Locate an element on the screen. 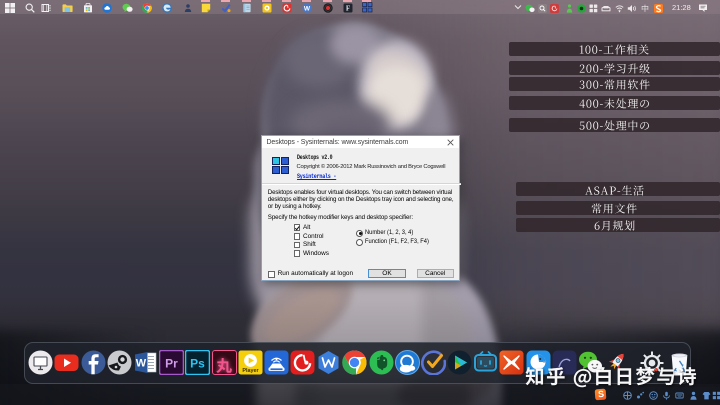 Image resolution: width=720 pixels, height=405 pixels. svg-text: Ps is located at coordinates (197, 364).